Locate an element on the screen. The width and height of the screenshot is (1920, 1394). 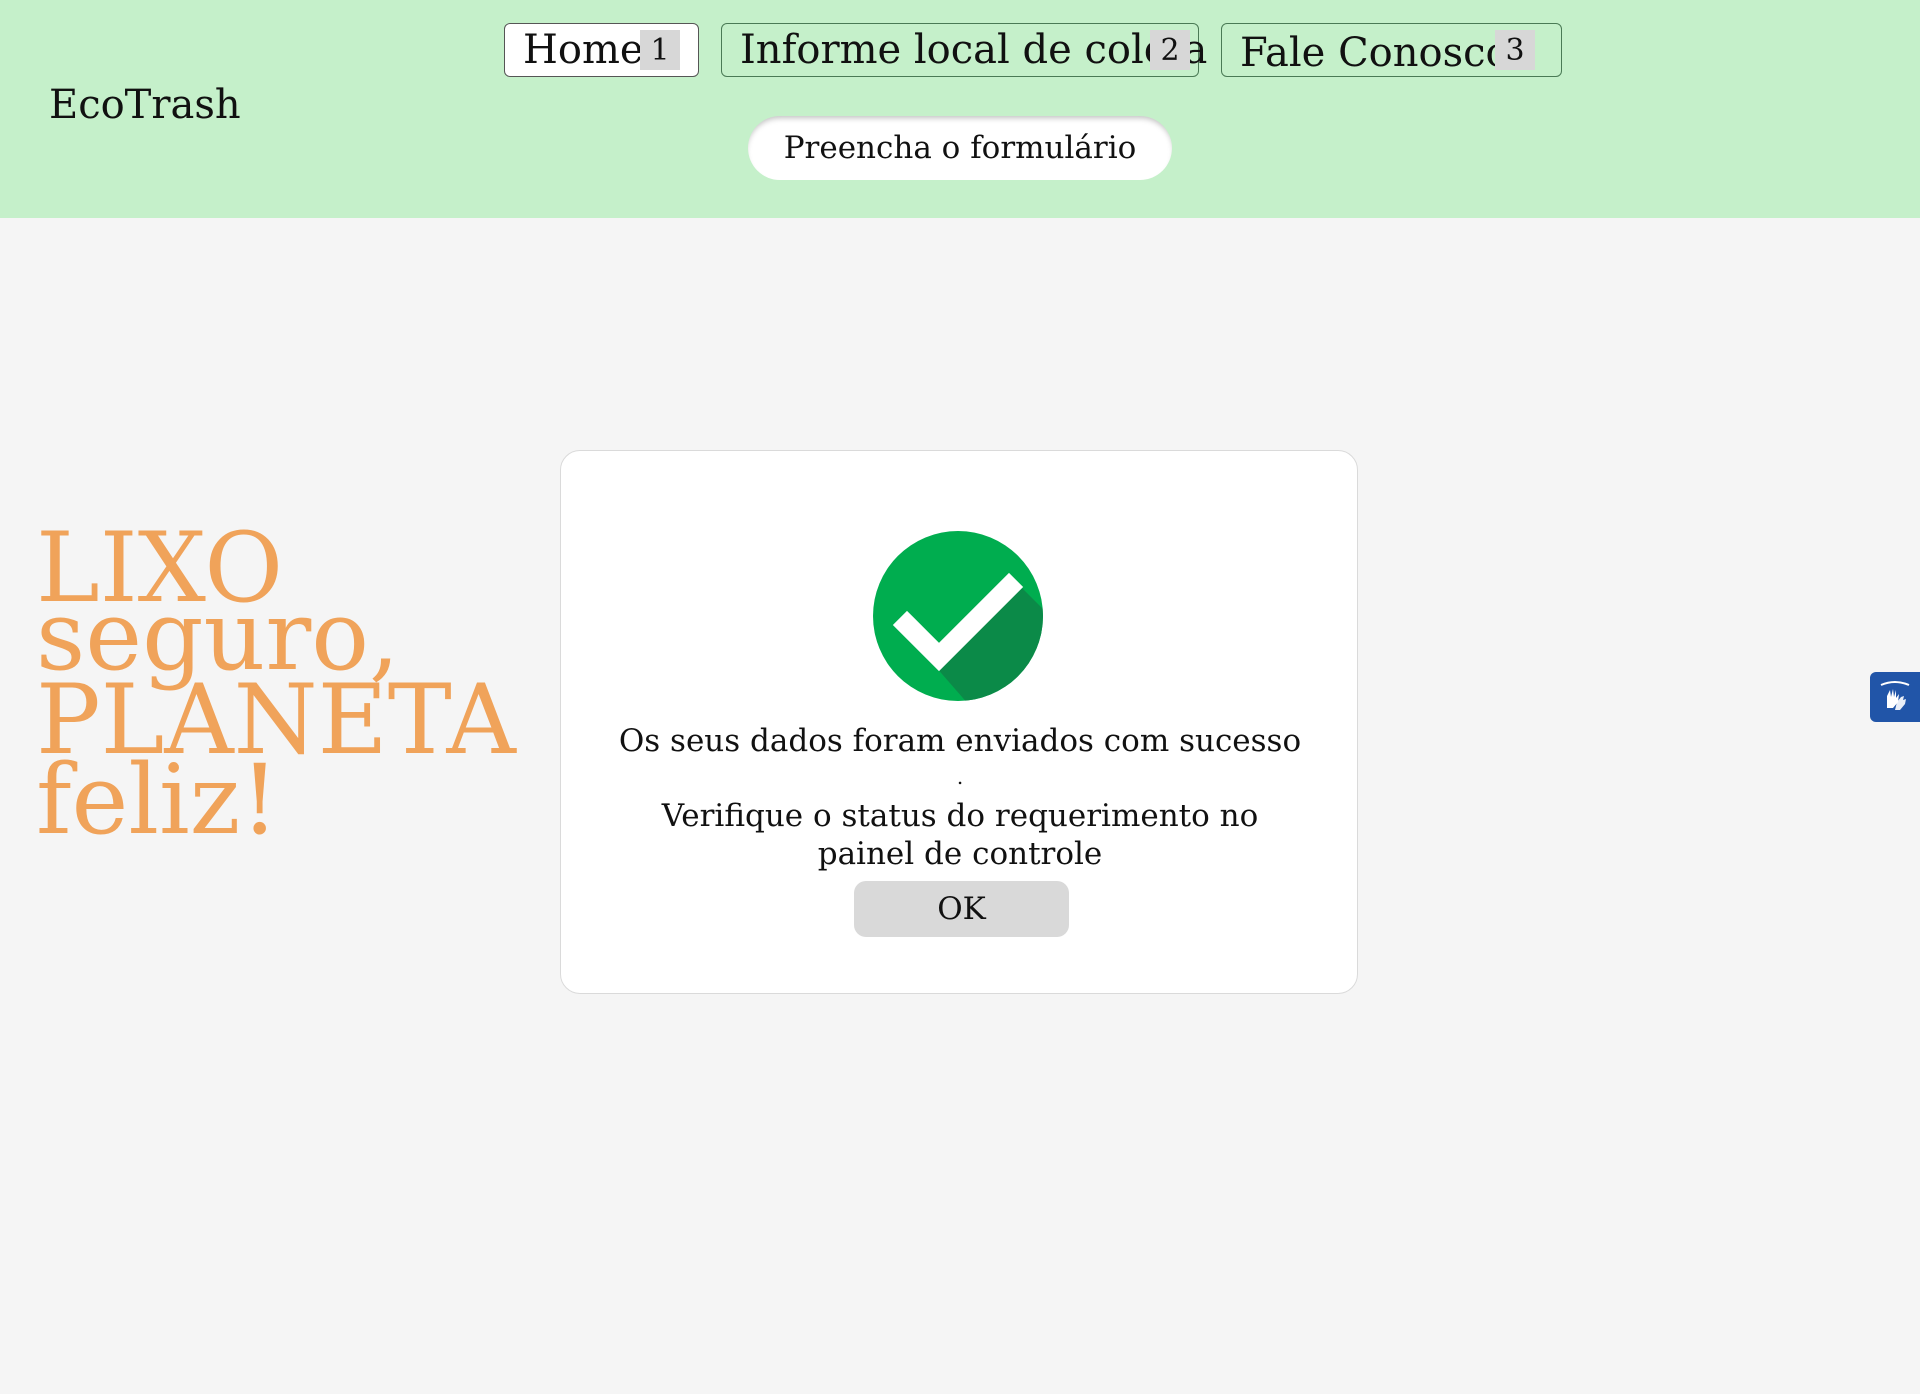
nav-contact-number: 3 is located at coordinates (1515, 50).